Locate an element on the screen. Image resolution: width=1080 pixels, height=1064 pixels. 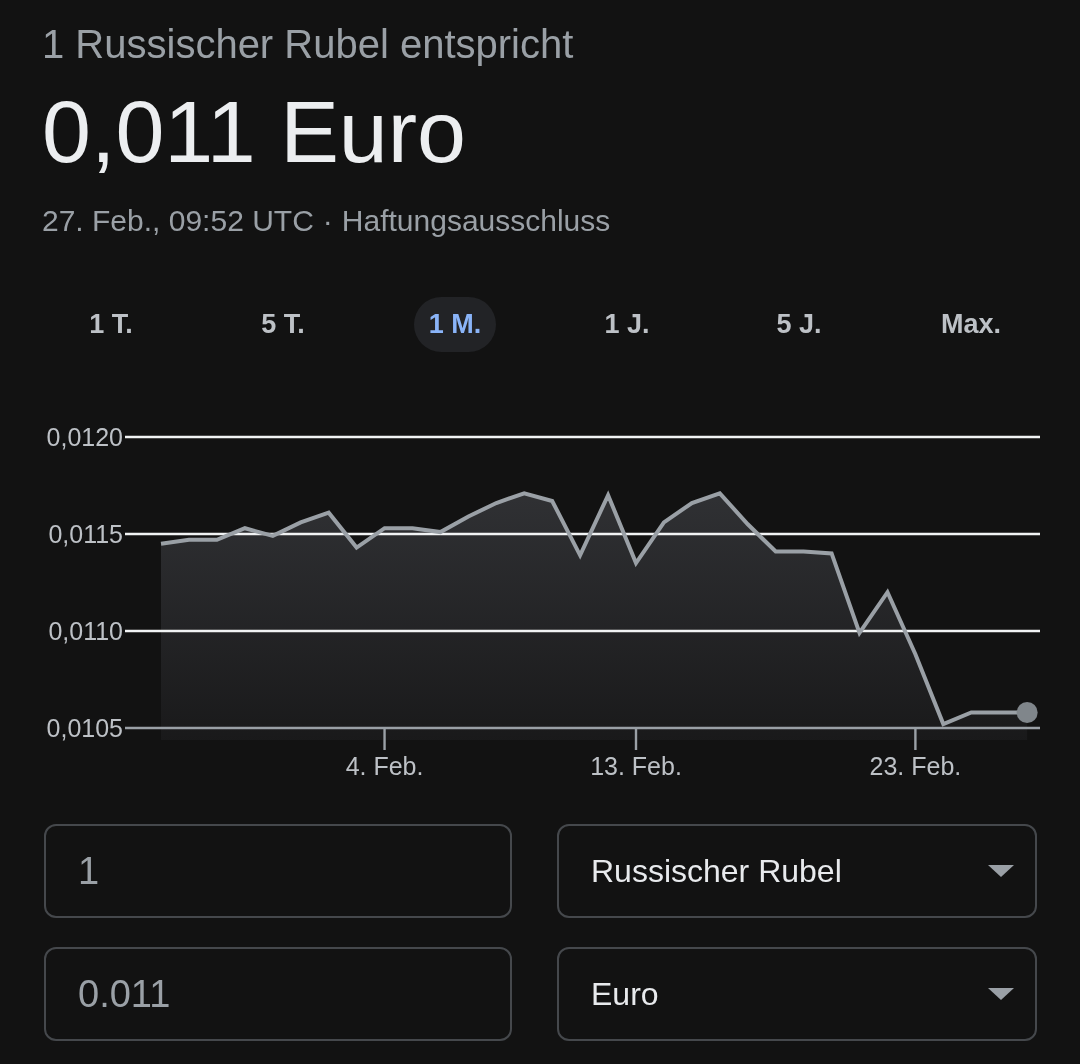
y-axis-label: 0,0115 is located at coordinates (85, 534).